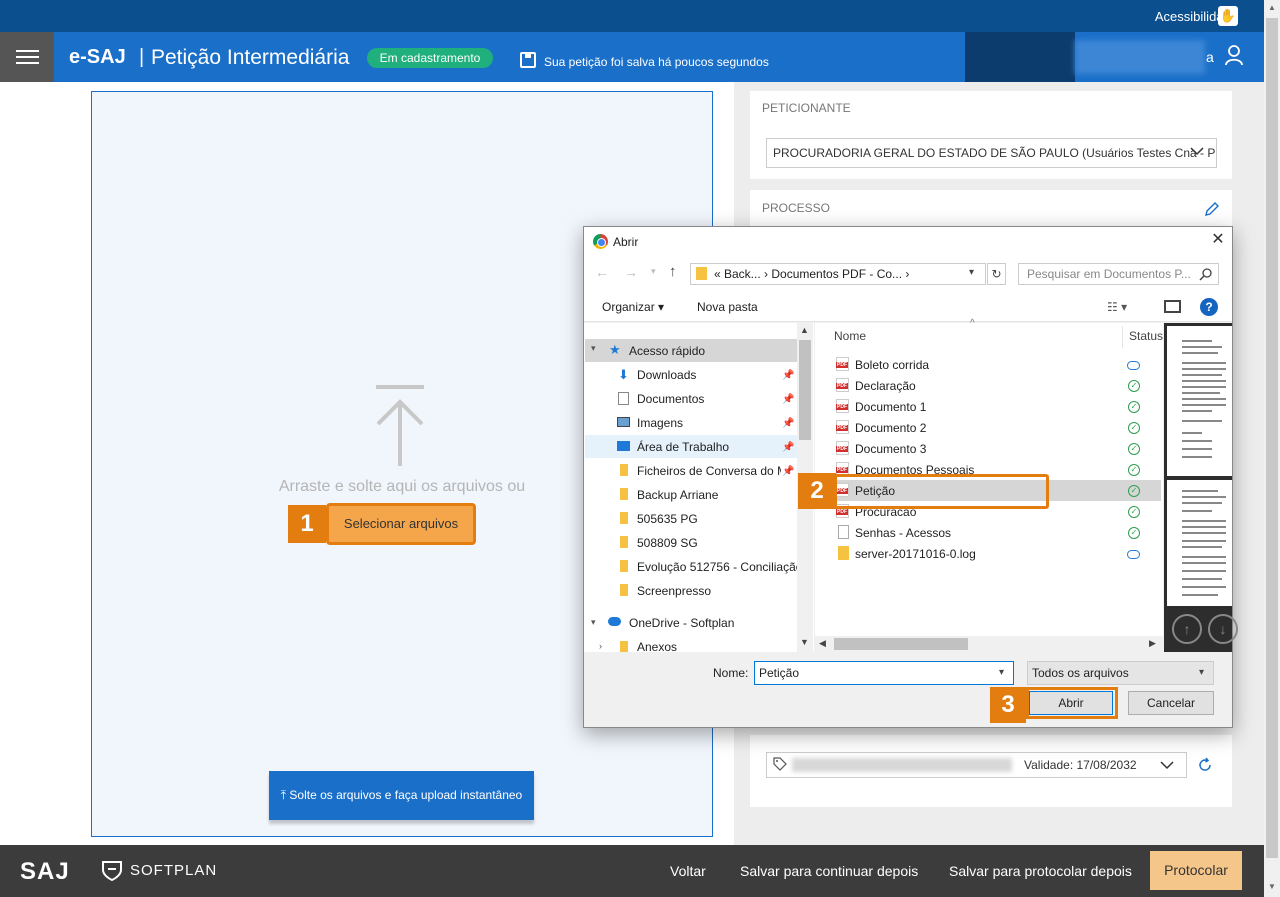  What do you see at coordinates (632, 16) in the screenshot?
I see `top-bar` at bounding box center [632, 16].